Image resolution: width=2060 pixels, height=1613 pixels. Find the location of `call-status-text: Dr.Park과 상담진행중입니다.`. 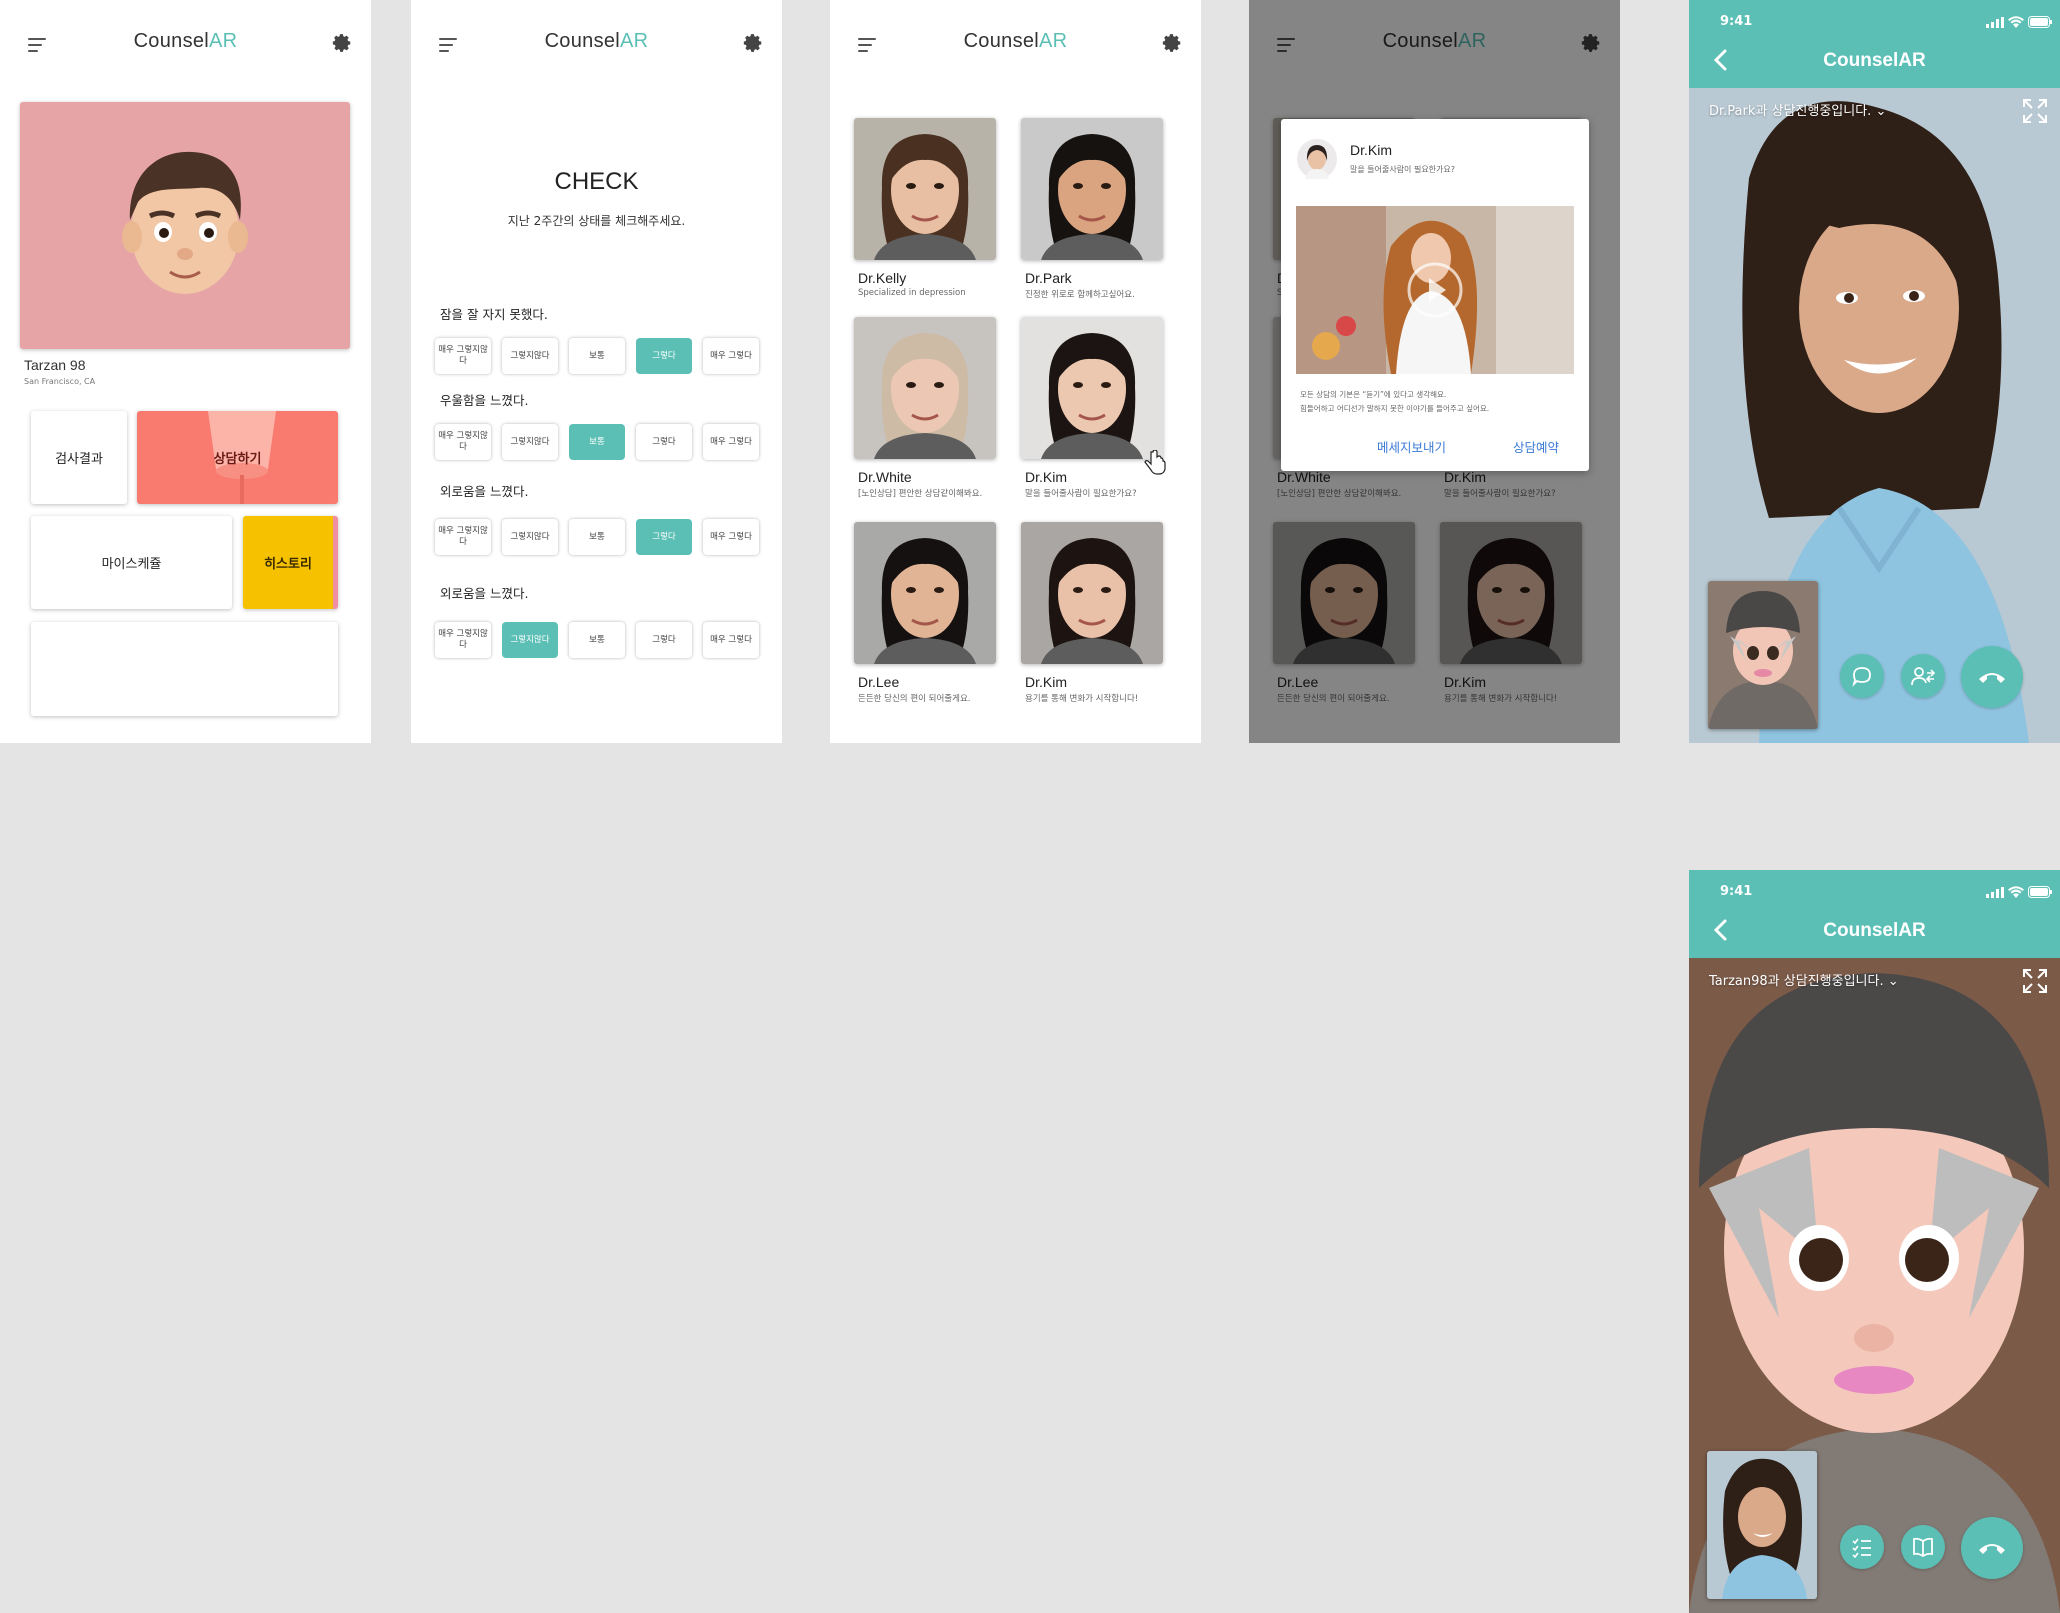

call-status-text: Dr.Park과 상담진행중입니다. is located at coordinates (1790, 111).